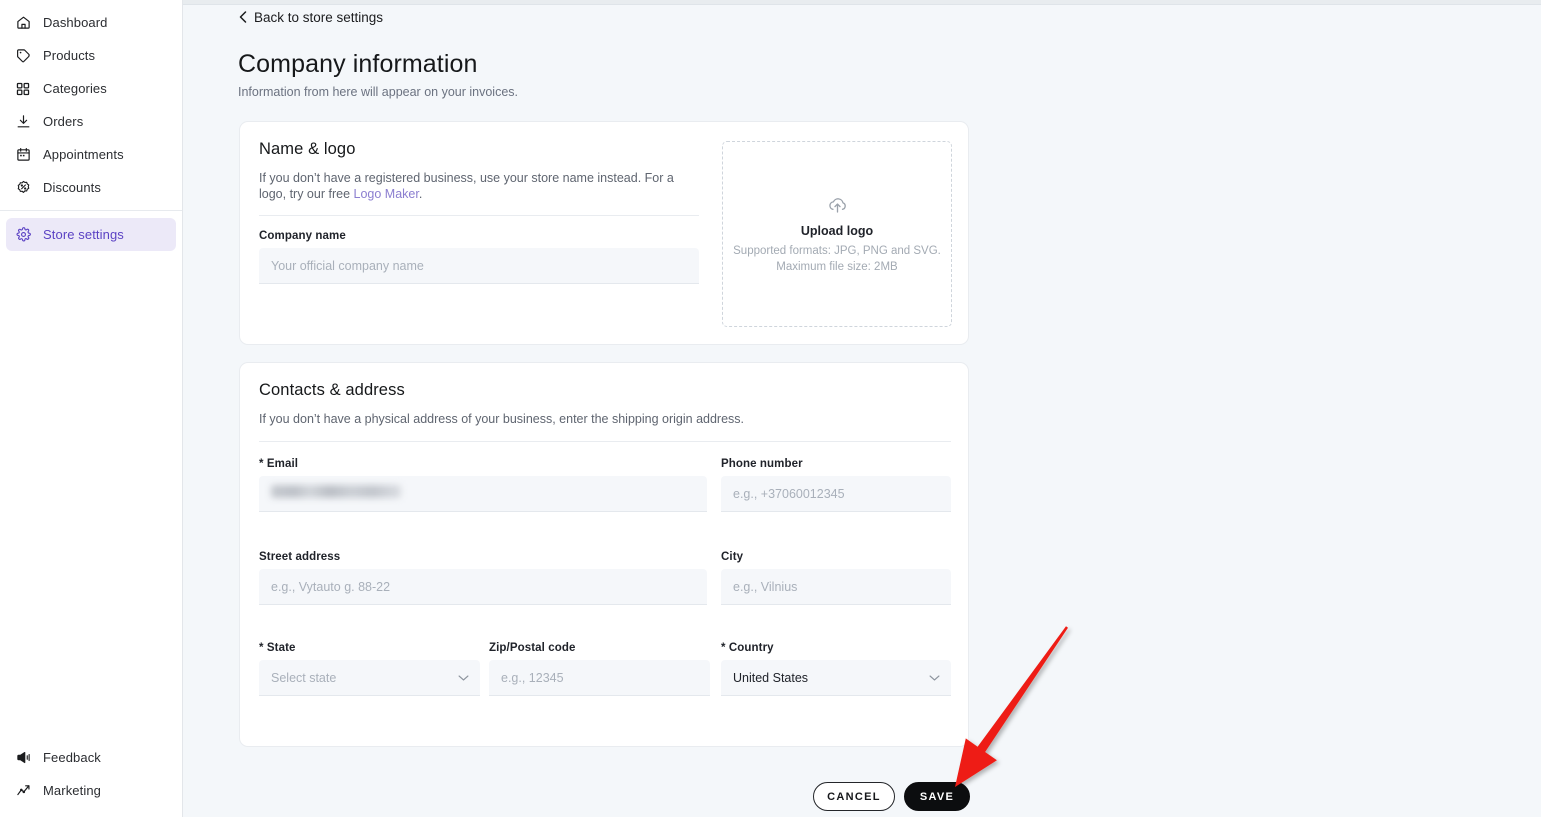 The image size is (1541, 817). Describe the element at coordinates (69, 55) in the screenshot. I see `sidebar-item-label: Products` at that location.